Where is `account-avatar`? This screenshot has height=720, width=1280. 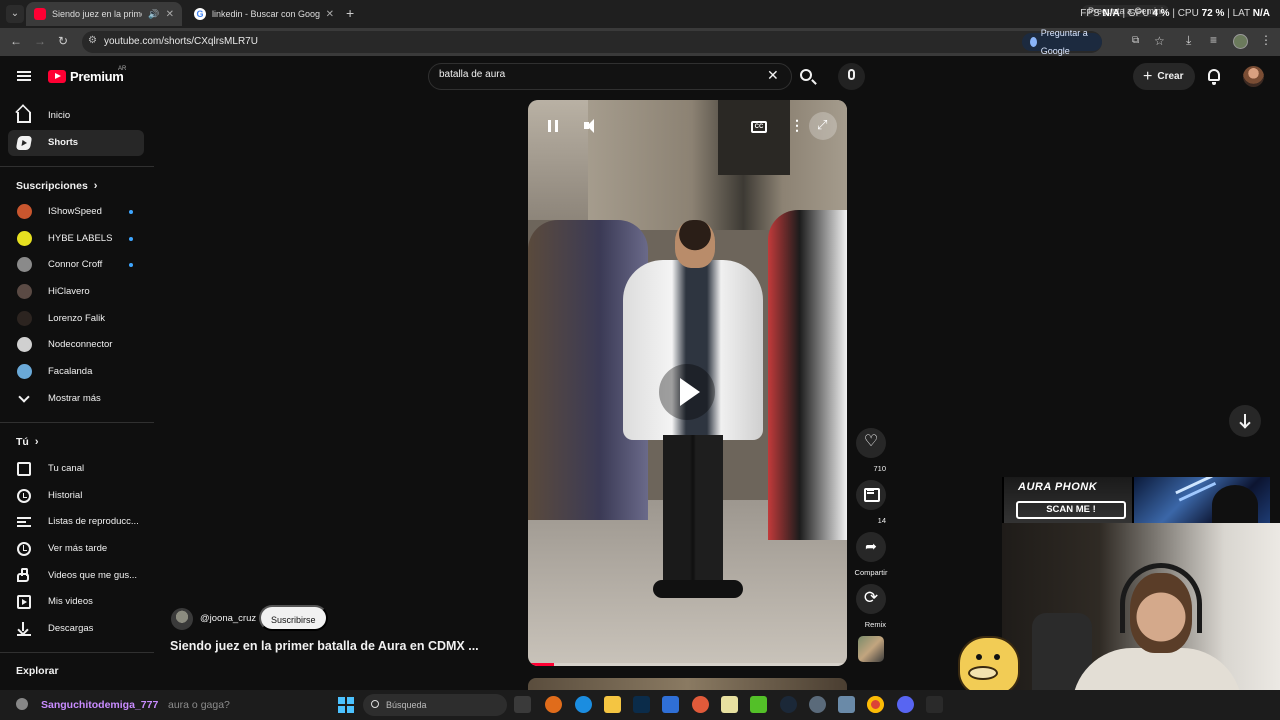 account-avatar is located at coordinates (1253, 76).